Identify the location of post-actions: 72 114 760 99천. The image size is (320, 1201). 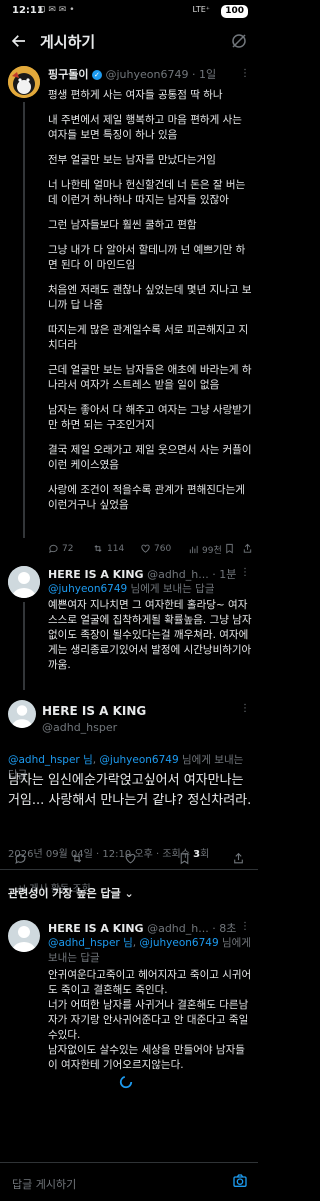
(150, 551).